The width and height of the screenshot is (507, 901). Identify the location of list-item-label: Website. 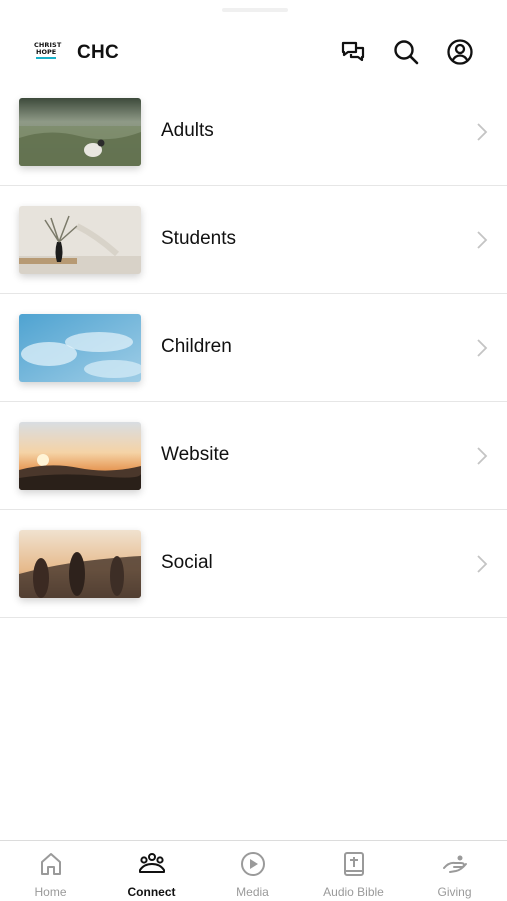
(195, 454).